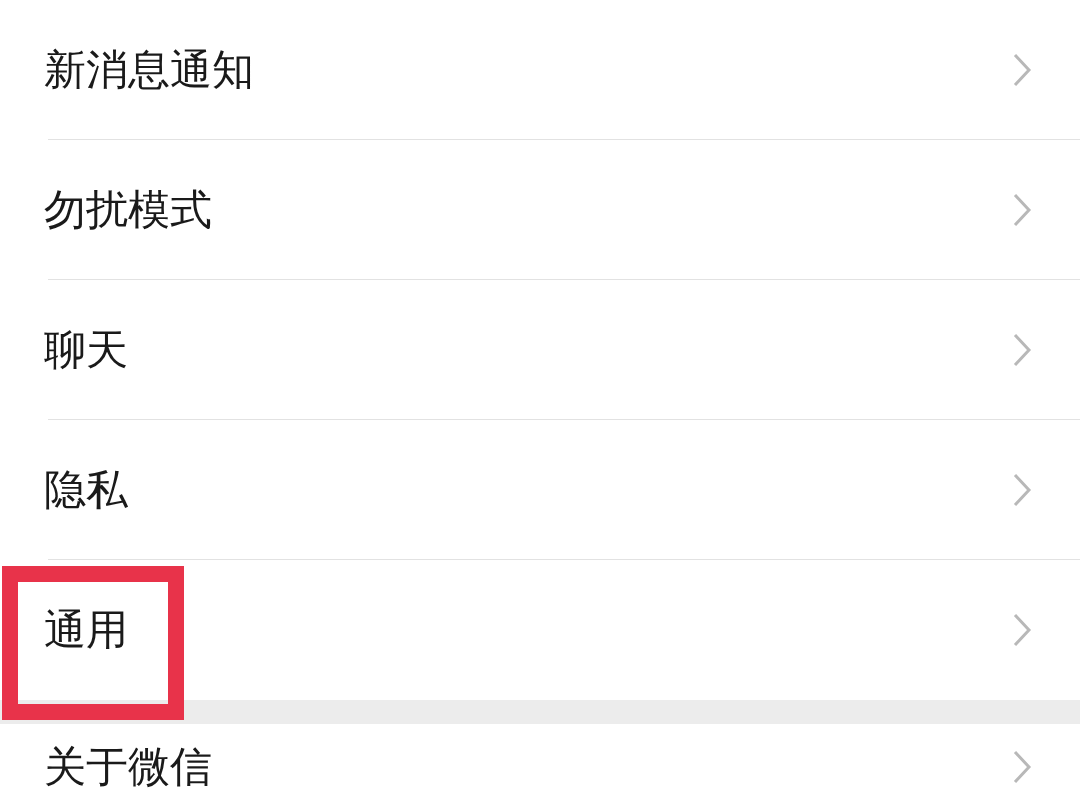 This screenshot has width=1080, height=810. What do you see at coordinates (86, 630) in the screenshot?
I see `settings-item-label: 通用` at bounding box center [86, 630].